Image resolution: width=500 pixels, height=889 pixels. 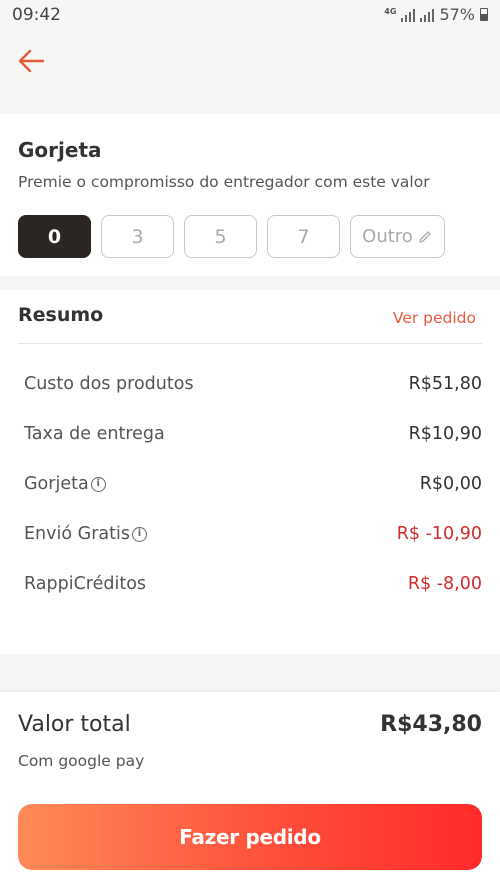 I want to click on row-label: Custo dos produtos, so click(x=109, y=384).